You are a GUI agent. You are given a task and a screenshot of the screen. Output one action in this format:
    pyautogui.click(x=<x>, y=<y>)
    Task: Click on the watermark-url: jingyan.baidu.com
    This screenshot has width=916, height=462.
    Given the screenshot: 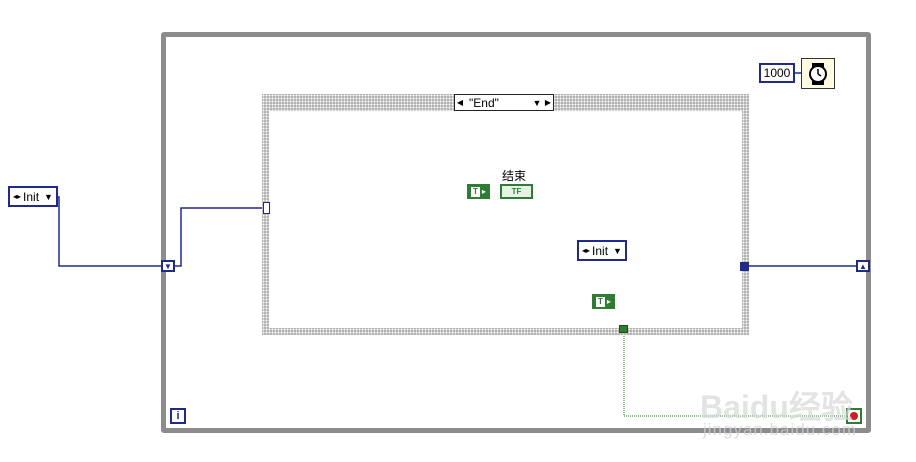 What is the action you would take?
    pyautogui.click(x=780, y=429)
    